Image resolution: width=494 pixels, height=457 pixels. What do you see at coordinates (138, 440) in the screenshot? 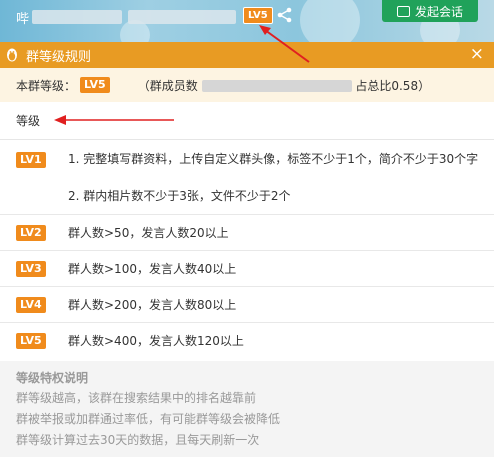
I see `privilege-item: 群等级计算过去30天的数据，且每天刷新一次` at bounding box center [138, 440].